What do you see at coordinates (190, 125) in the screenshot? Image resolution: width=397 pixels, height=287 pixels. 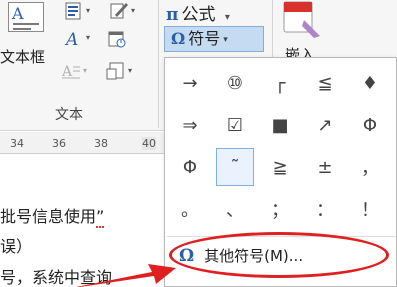 I see `symbol-cell: ⇒` at bounding box center [190, 125].